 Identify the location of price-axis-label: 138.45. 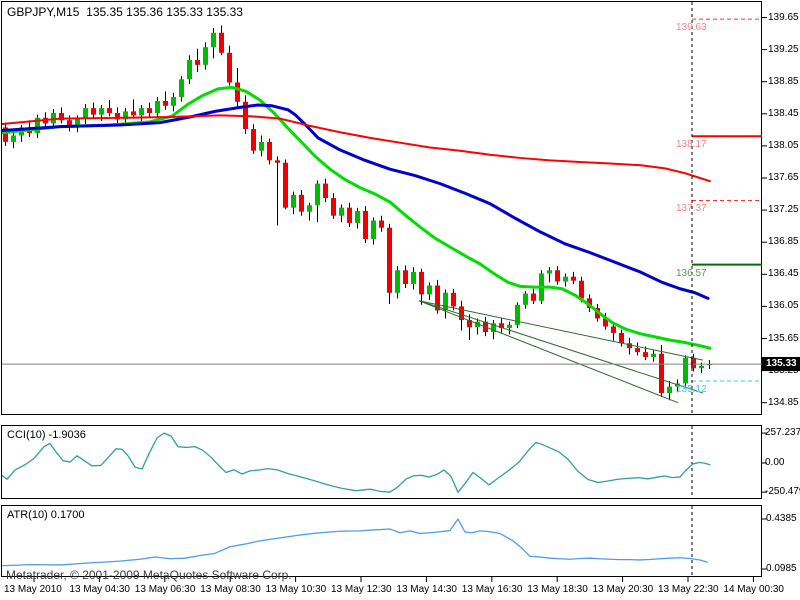
(783, 113).